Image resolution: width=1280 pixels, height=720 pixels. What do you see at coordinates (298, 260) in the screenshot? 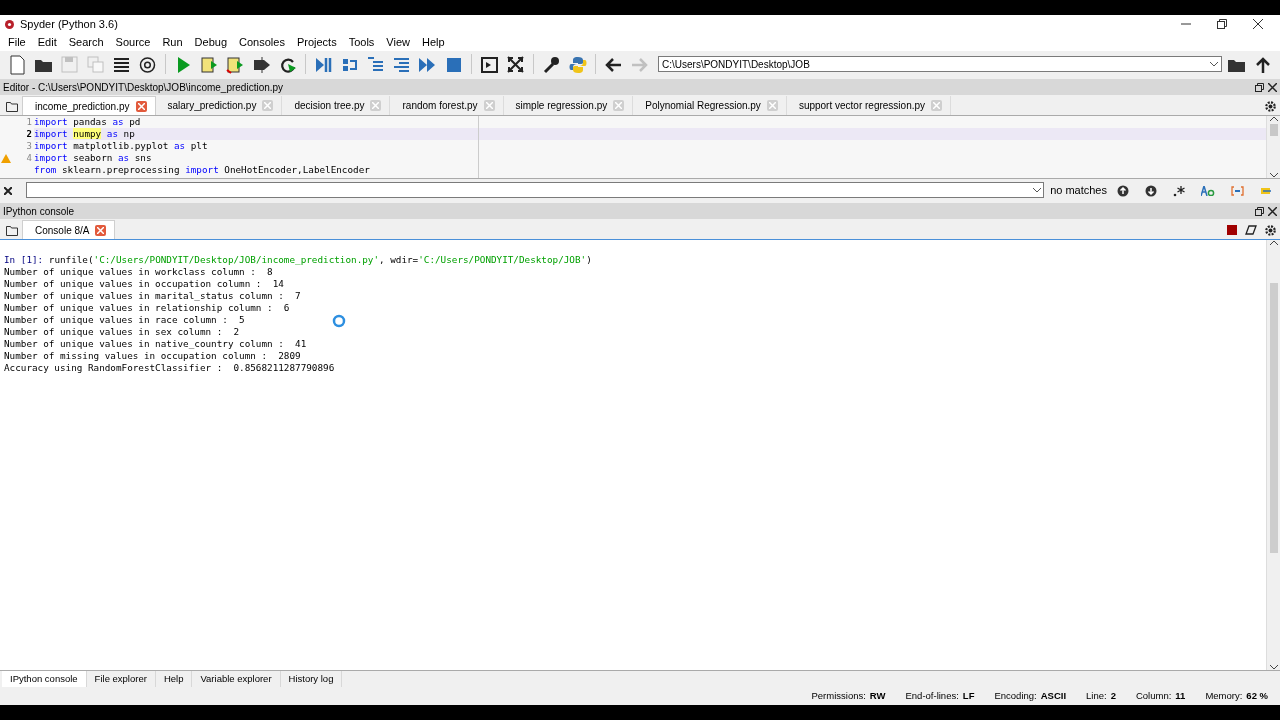
I see `console-line: In [1]: runfile('C:/Users/PONDYIT/Desktop/JOB/income_prediction.py', wdir='C:/Users/PONDYIT/Desktop/JOB')` at bounding box center [298, 260].